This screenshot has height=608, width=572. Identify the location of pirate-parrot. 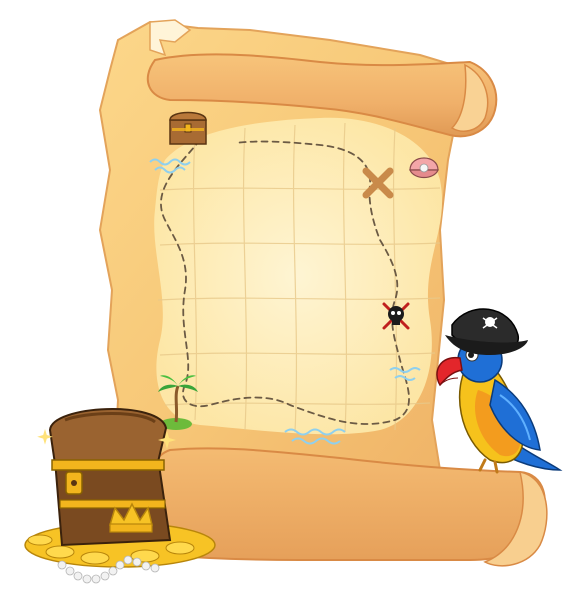
(499, 391).